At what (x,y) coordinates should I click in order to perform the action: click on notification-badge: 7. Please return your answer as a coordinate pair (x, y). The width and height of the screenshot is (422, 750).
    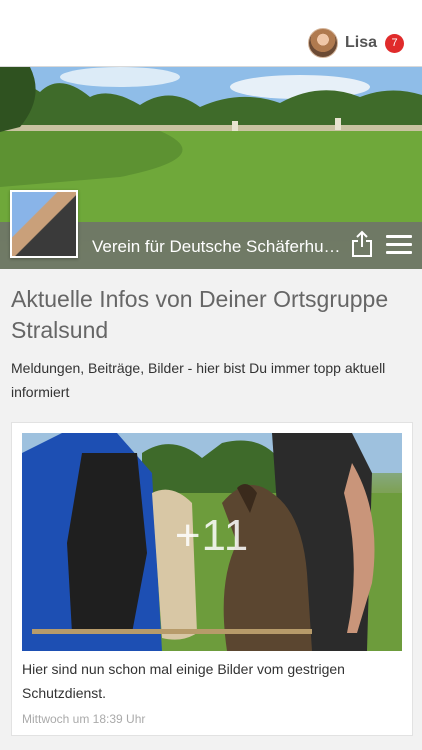
    Looking at the image, I should click on (394, 43).